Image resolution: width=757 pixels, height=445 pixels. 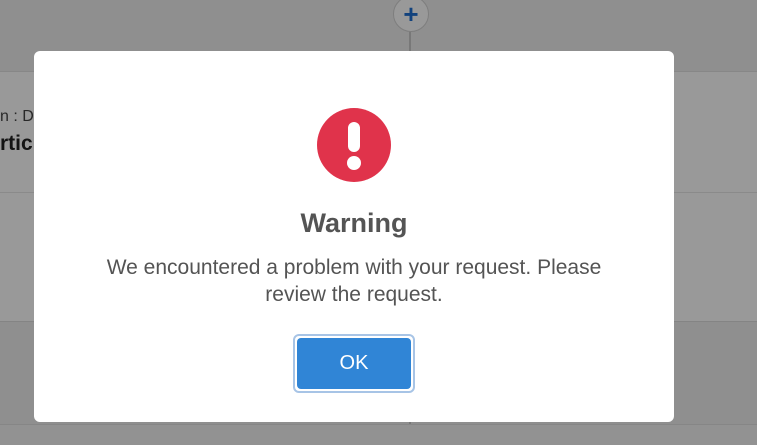 What do you see at coordinates (354, 223) in the screenshot?
I see `dialog-title: Warning` at bounding box center [354, 223].